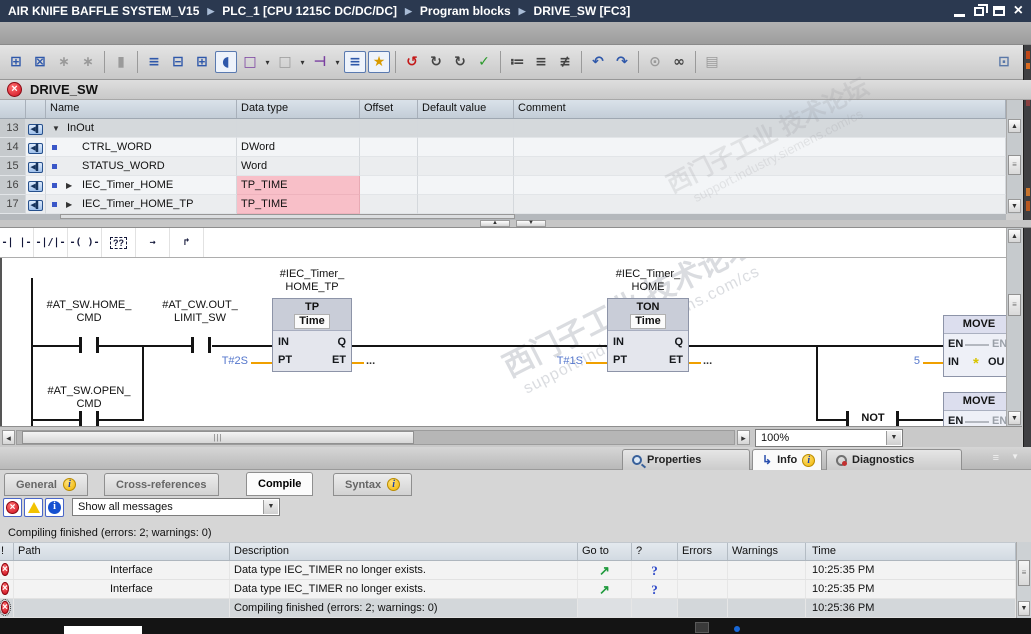 The height and width of the screenshot is (634, 1031). Describe the element at coordinates (117, 147) in the screenshot. I see `row-name: CTRL_WORD` at that location.